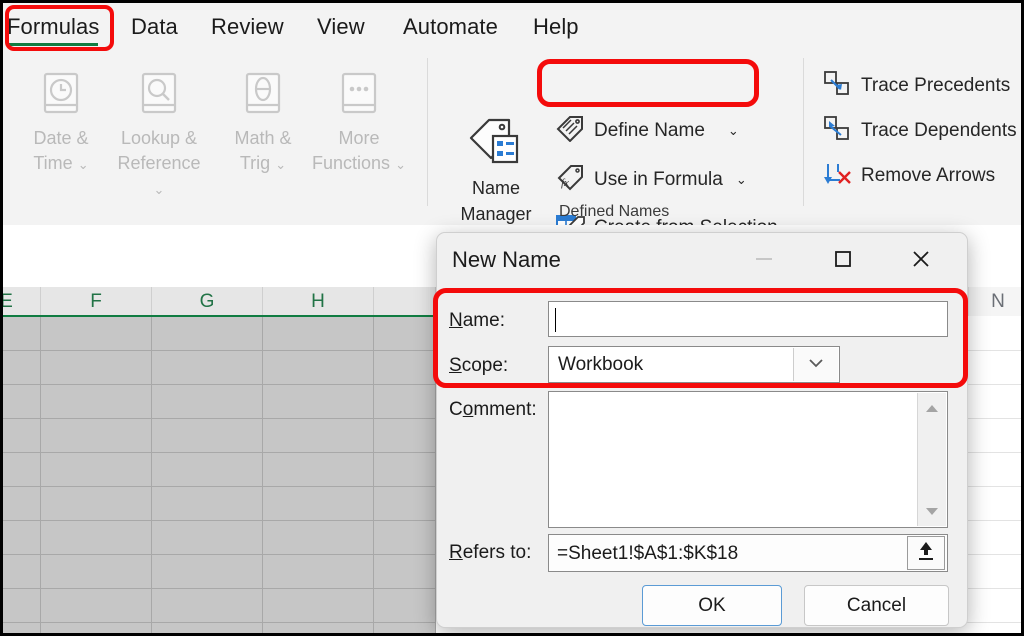  Describe the element at coordinates (748, 319) in the screenshot. I see `name-input` at that location.